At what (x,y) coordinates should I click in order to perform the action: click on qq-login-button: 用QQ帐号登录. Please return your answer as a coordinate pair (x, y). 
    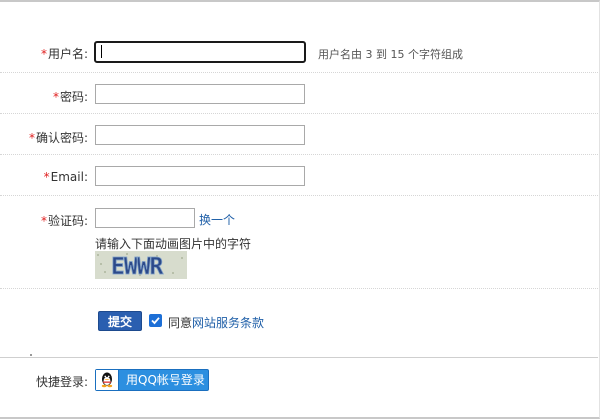
    Looking at the image, I should click on (152, 380).